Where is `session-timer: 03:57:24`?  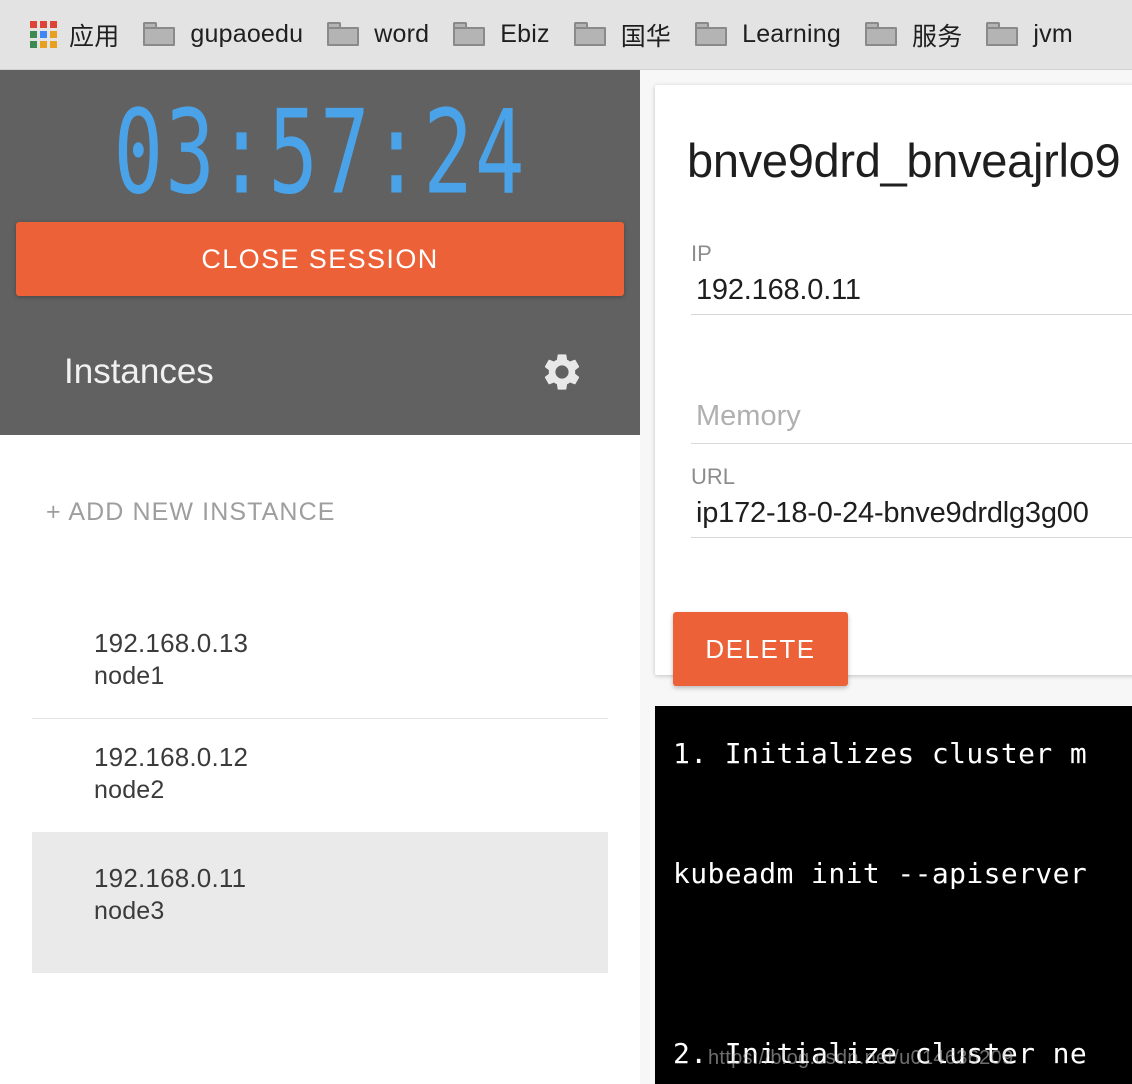 session-timer: 03:57:24 is located at coordinates (320, 153).